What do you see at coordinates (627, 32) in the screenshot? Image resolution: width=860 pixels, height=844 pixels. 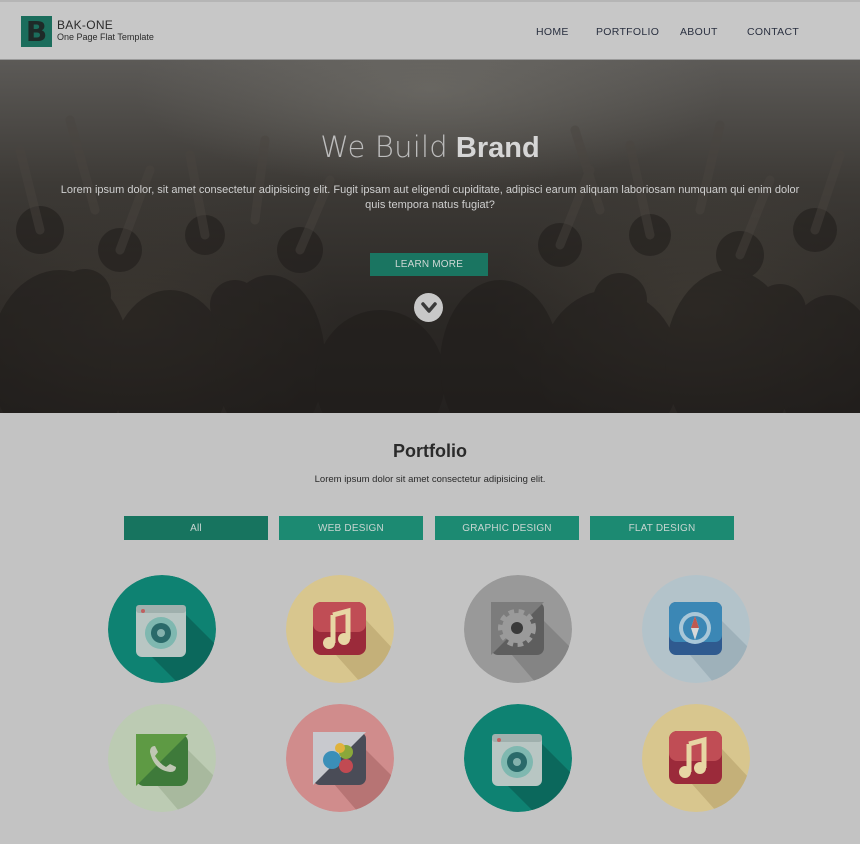 I see `nav-item-portfolio: PORTFOLIO` at bounding box center [627, 32].